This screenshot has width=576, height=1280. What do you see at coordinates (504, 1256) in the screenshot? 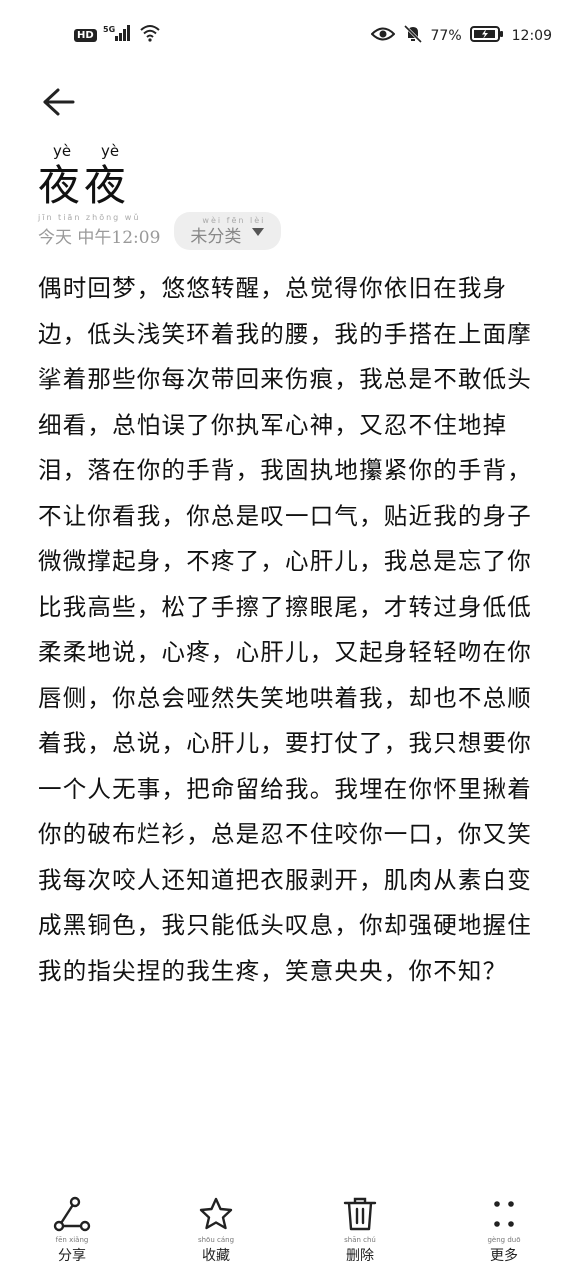
I see `more-label: 更多` at bounding box center [504, 1256].